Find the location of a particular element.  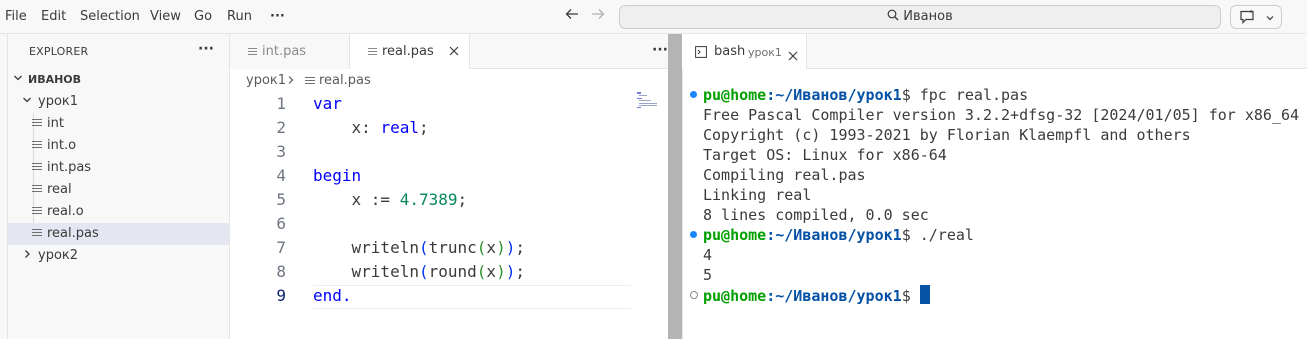

chat-button is located at coordinates (1256, 17).